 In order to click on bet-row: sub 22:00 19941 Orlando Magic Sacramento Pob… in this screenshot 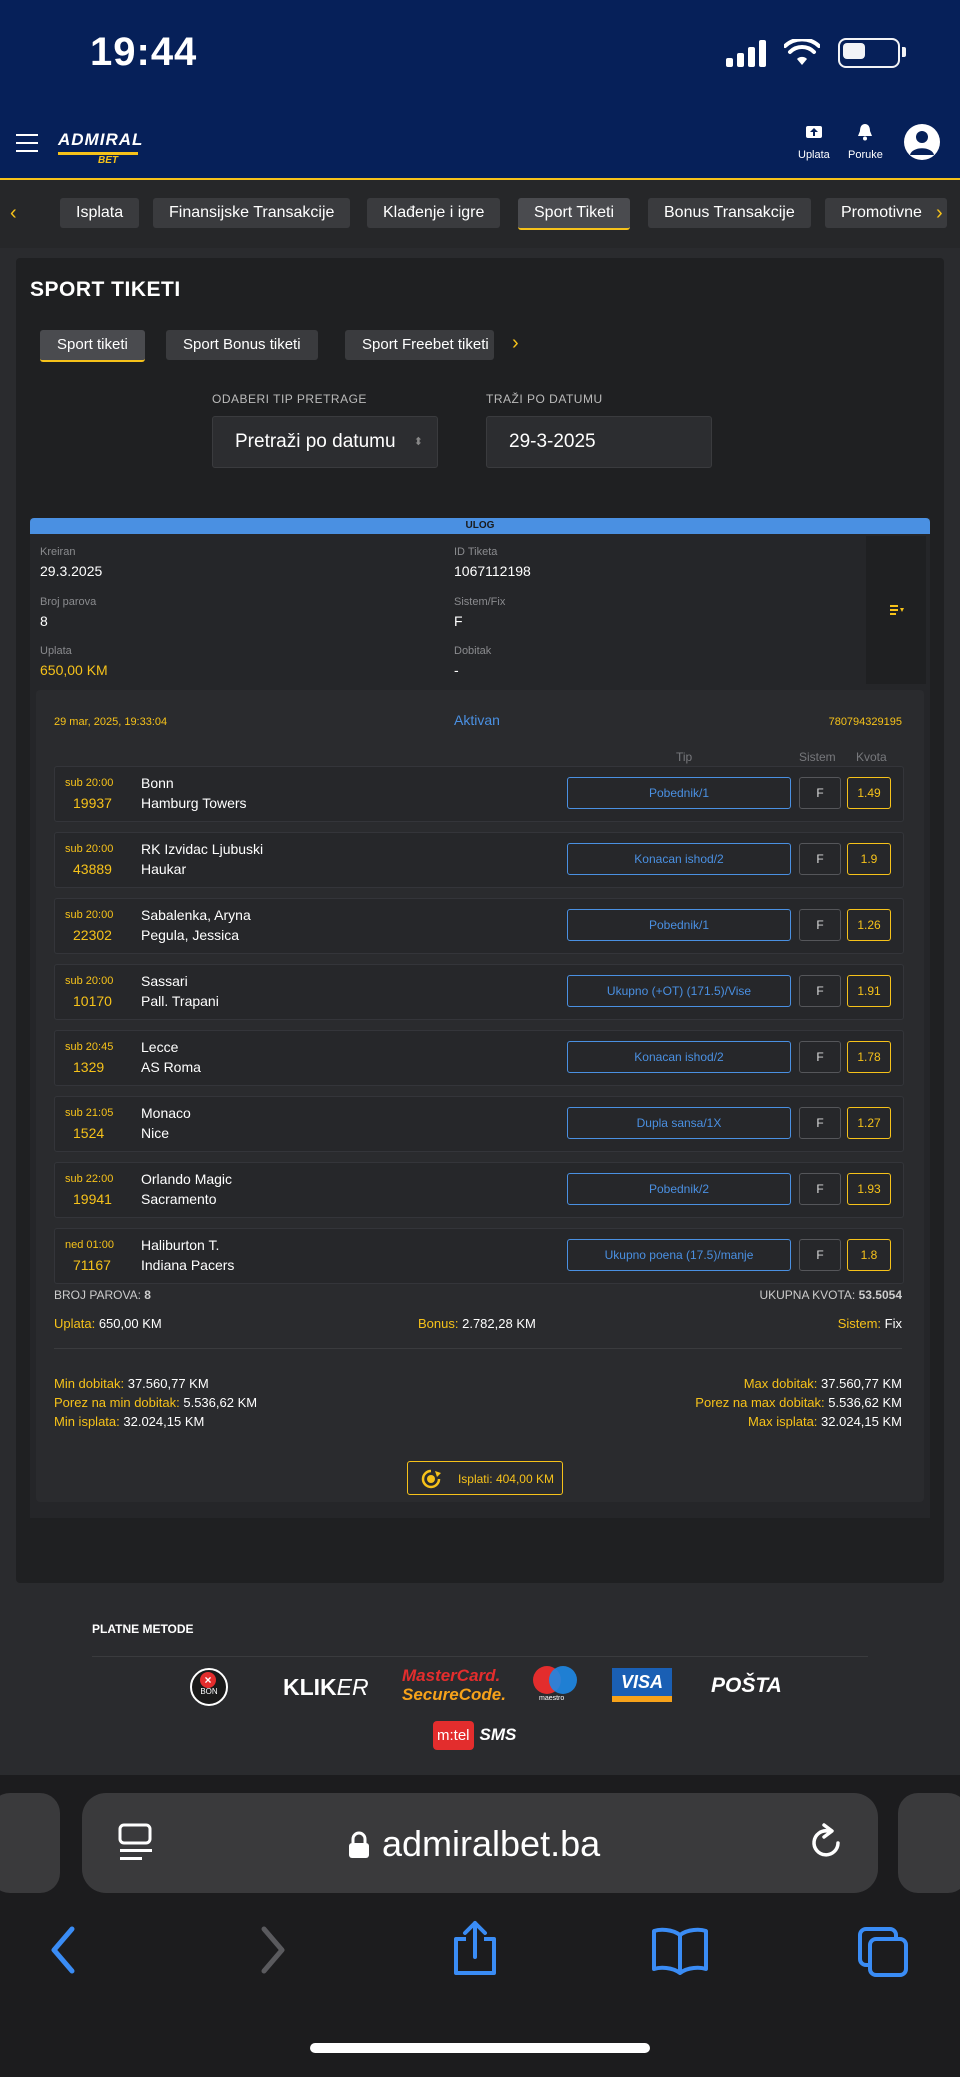, I will do `click(479, 1190)`.